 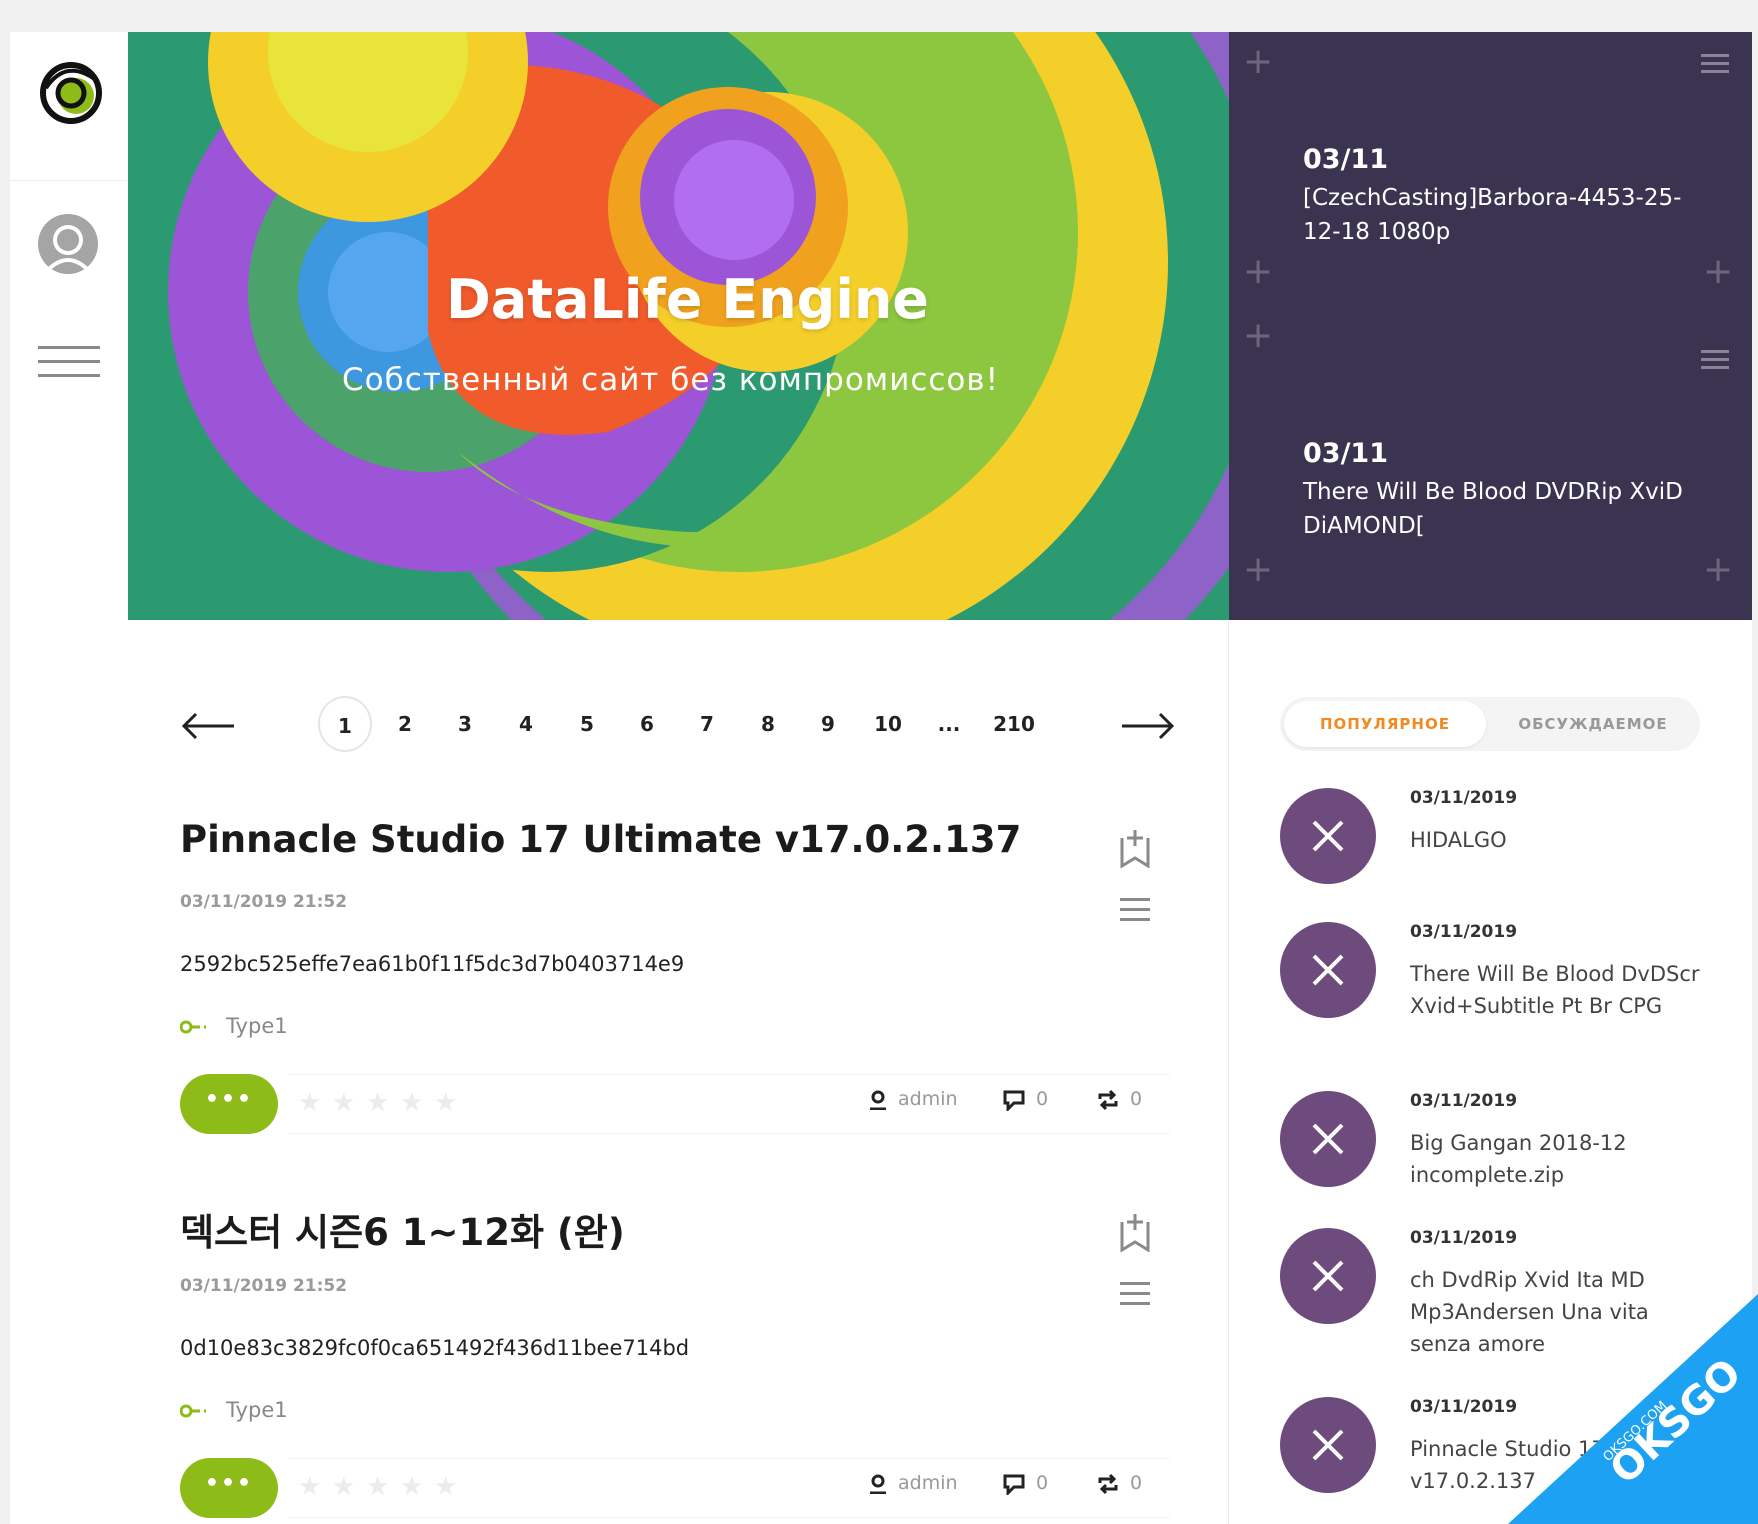 I want to click on pagination: 1 2 3 4 5 6 7 8 9 10 ... 210, so click(x=680, y=724).